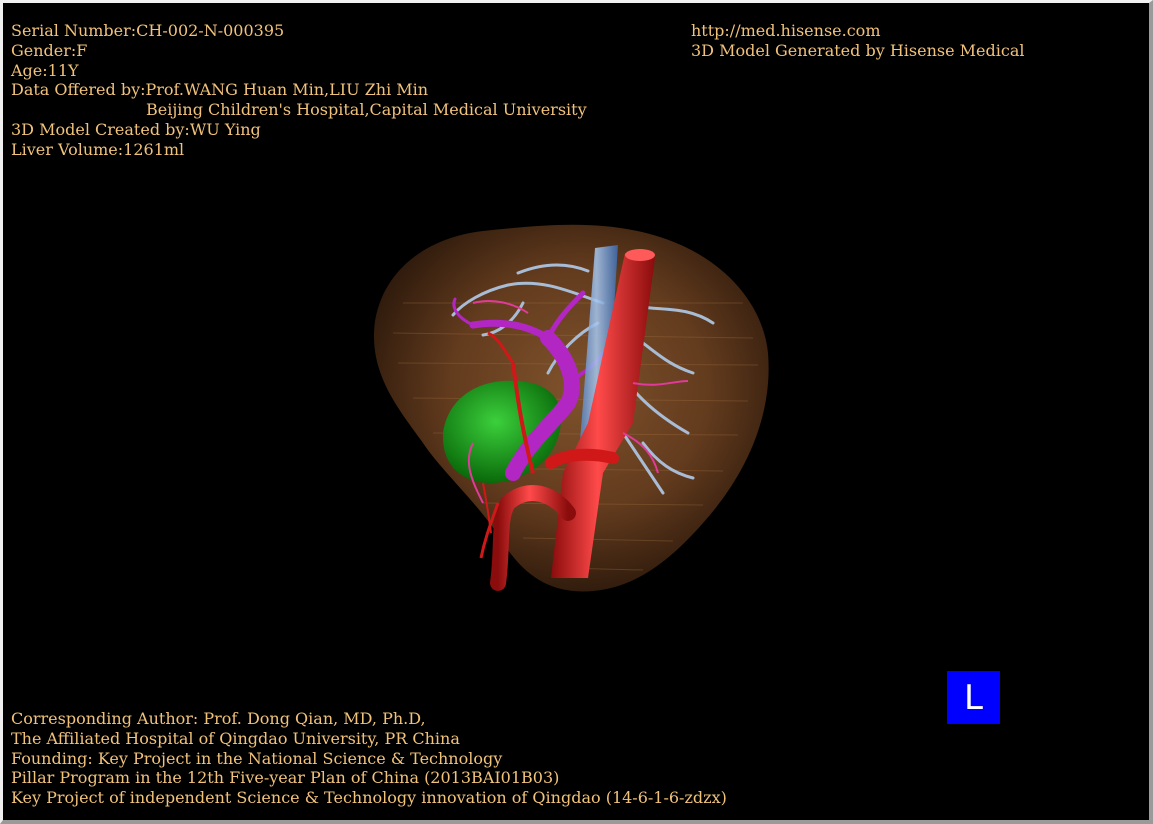  What do you see at coordinates (136, 129) in the screenshot?
I see `model-created-by: 3D Model Created by:WU Ying` at bounding box center [136, 129].